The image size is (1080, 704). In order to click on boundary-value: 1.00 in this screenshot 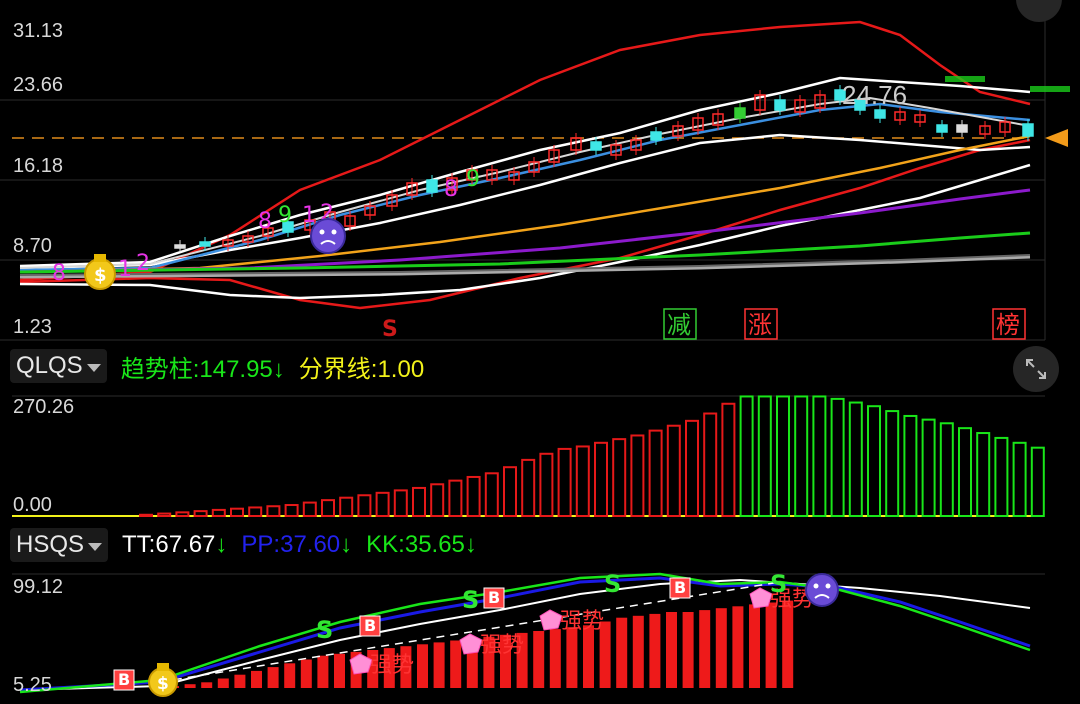, I will do `click(401, 369)`.